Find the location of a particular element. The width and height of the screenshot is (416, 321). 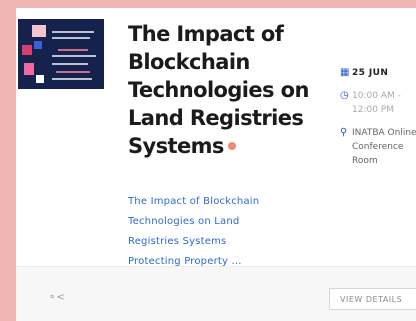

event-thumbnail is located at coordinates (61, 54).